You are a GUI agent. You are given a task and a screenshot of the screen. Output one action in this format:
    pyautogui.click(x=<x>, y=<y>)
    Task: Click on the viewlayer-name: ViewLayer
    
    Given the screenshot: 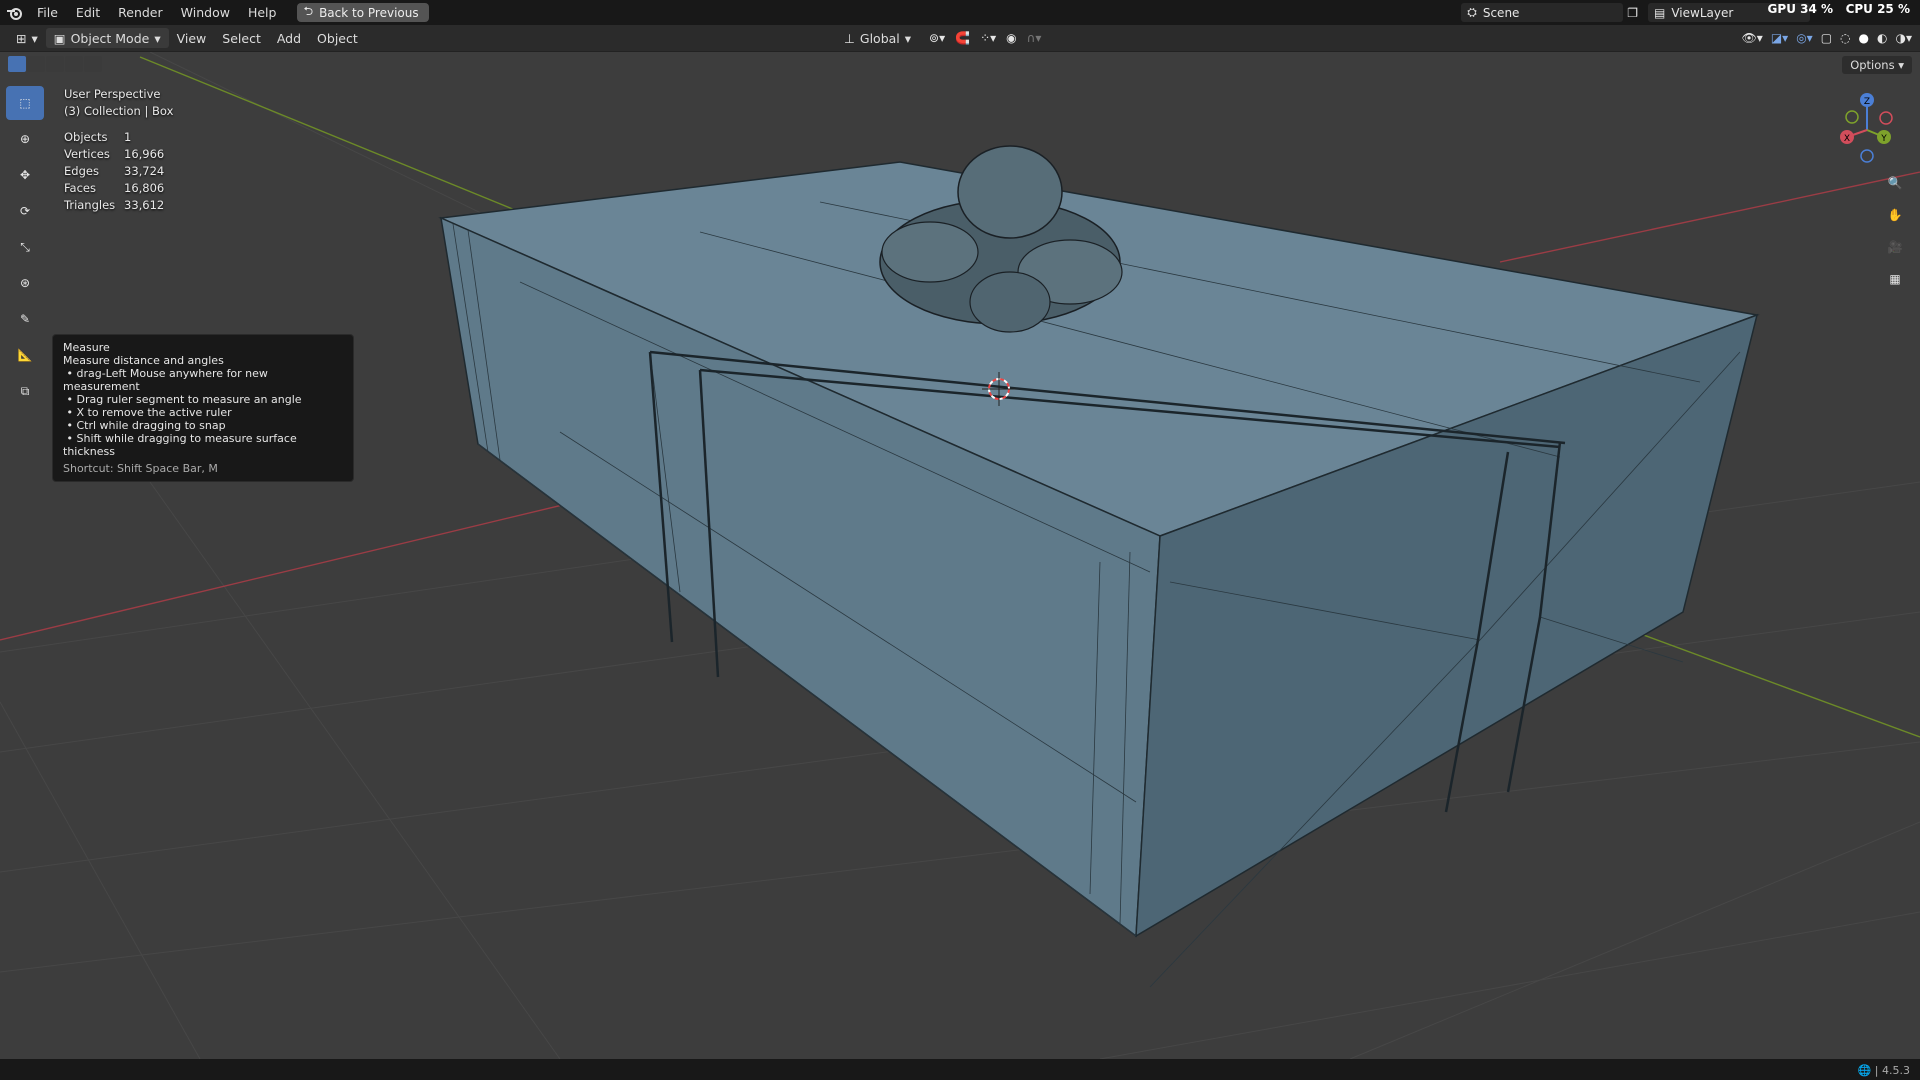 What is the action you would take?
    pyautogui.click(x=1702, y=12)
    